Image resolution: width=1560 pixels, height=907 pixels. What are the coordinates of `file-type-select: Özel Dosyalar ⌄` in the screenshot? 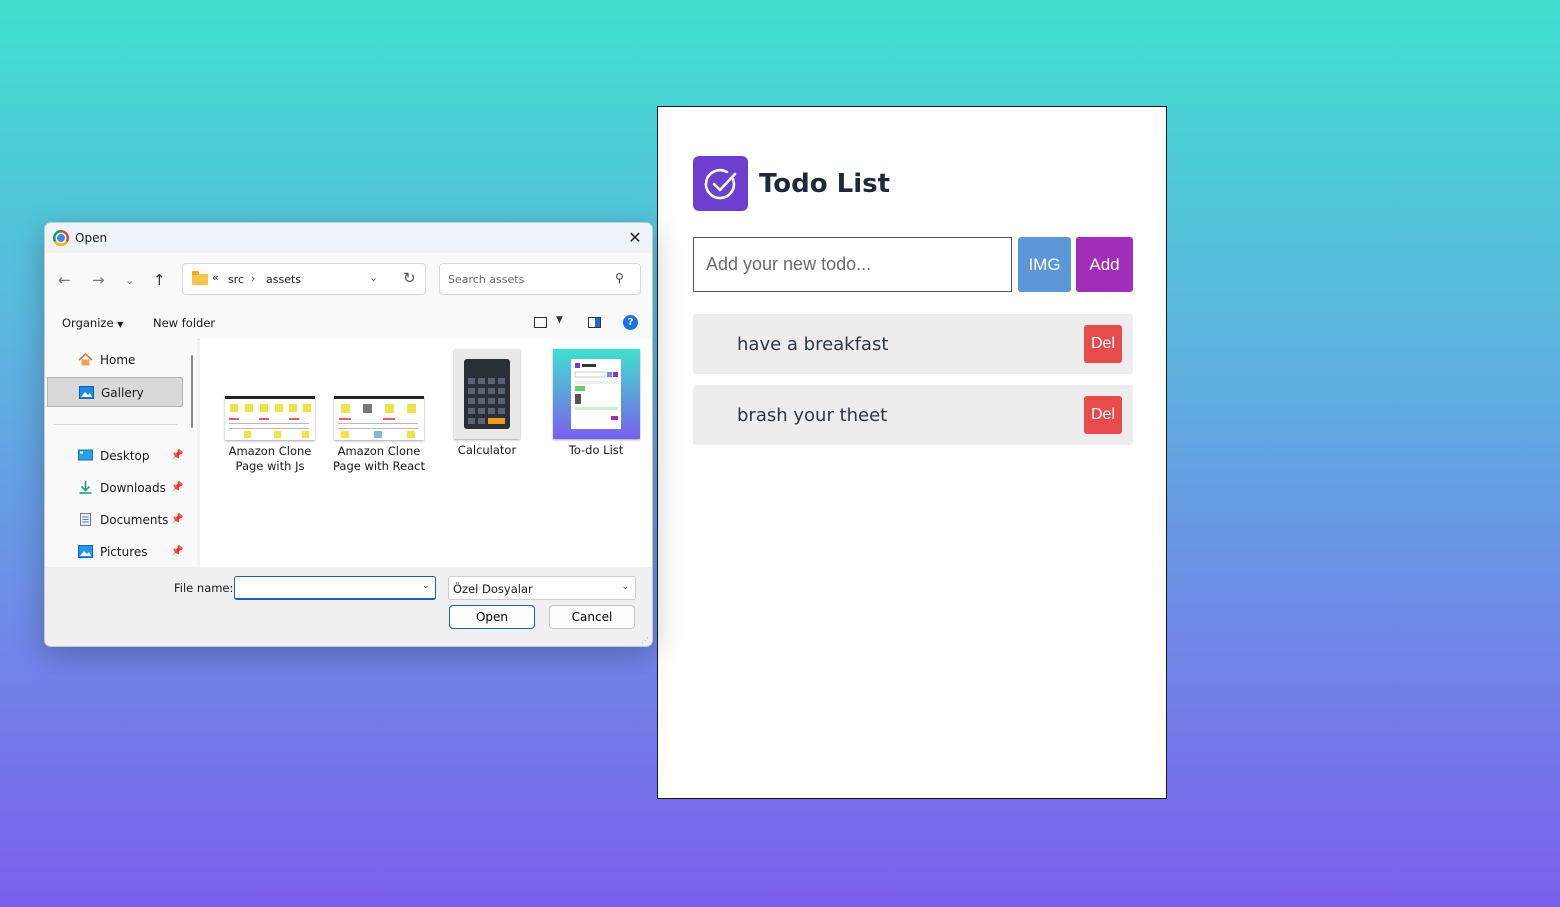 It's located at (542, 588).